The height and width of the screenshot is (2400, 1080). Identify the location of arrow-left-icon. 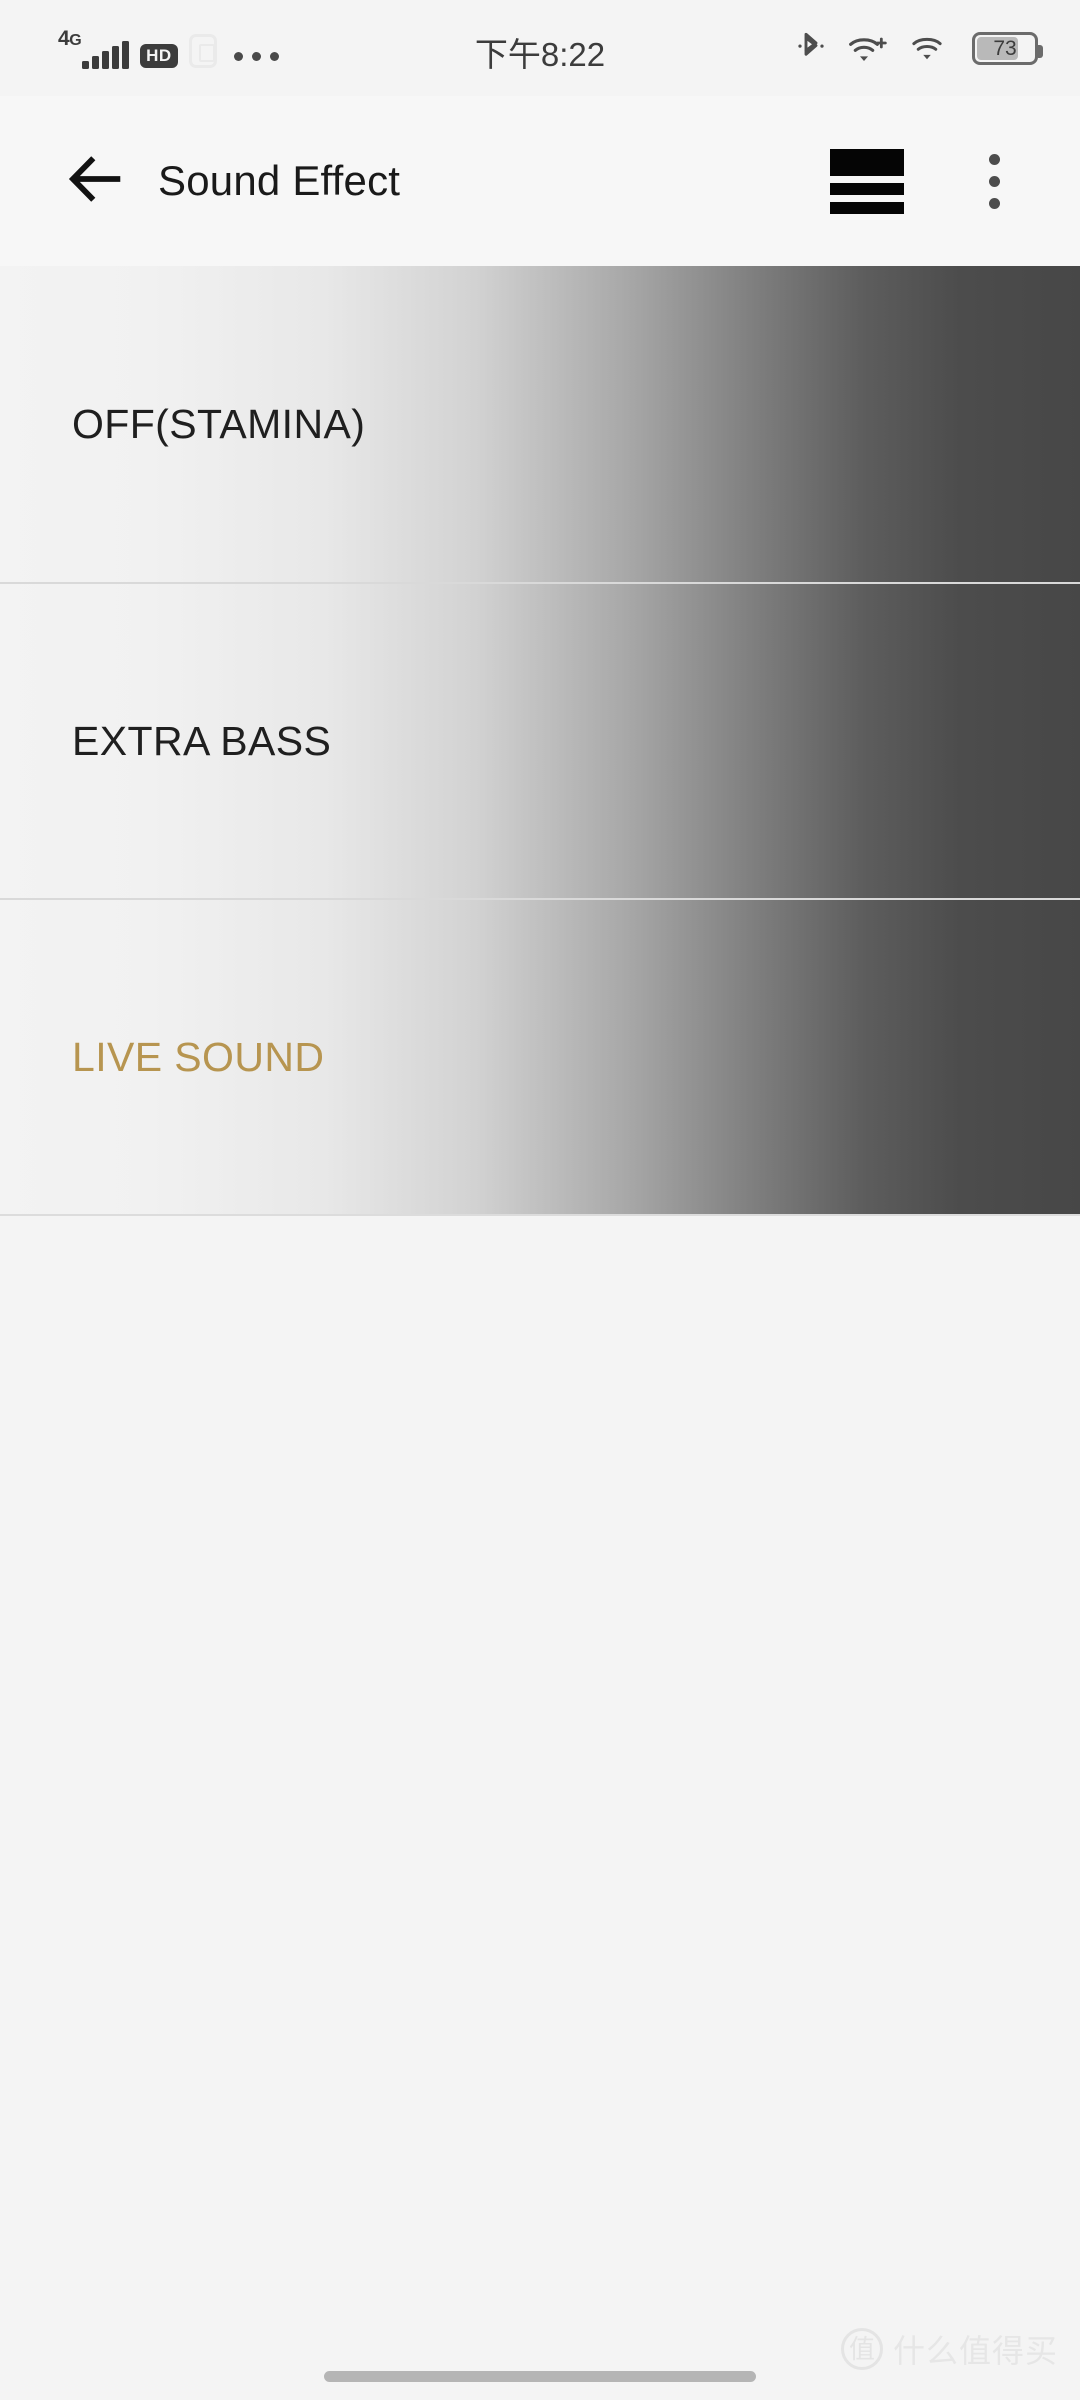
(95, 181).